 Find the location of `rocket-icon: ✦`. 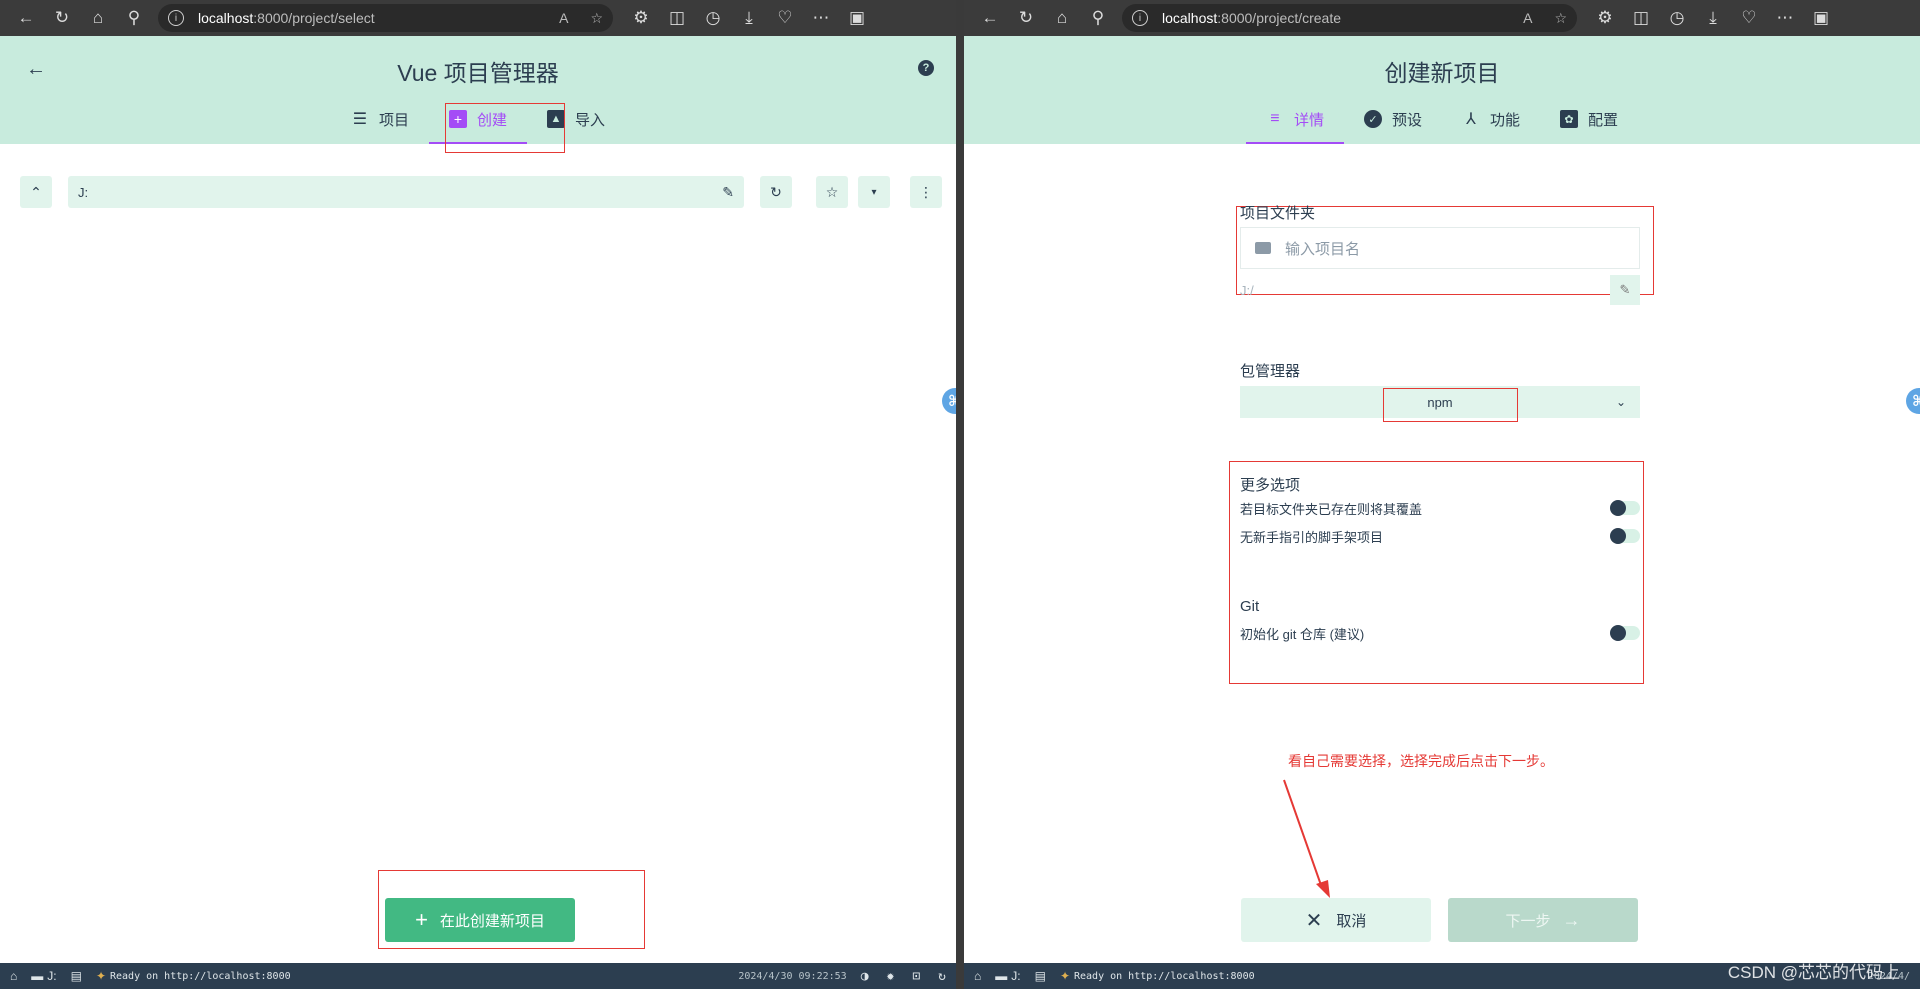

rocket-icon: ✦ is located at coordinates (100, 976).